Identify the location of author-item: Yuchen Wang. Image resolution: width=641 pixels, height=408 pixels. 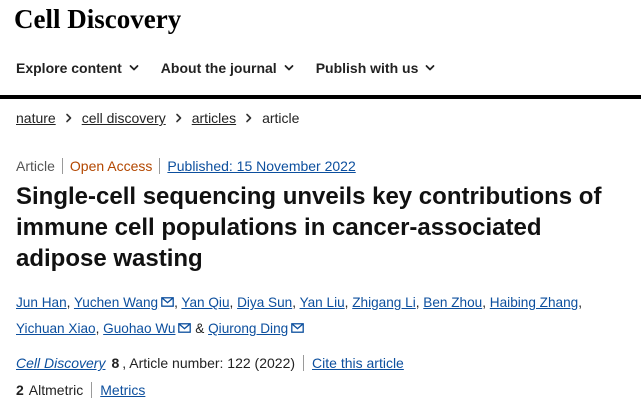
(124, 302).